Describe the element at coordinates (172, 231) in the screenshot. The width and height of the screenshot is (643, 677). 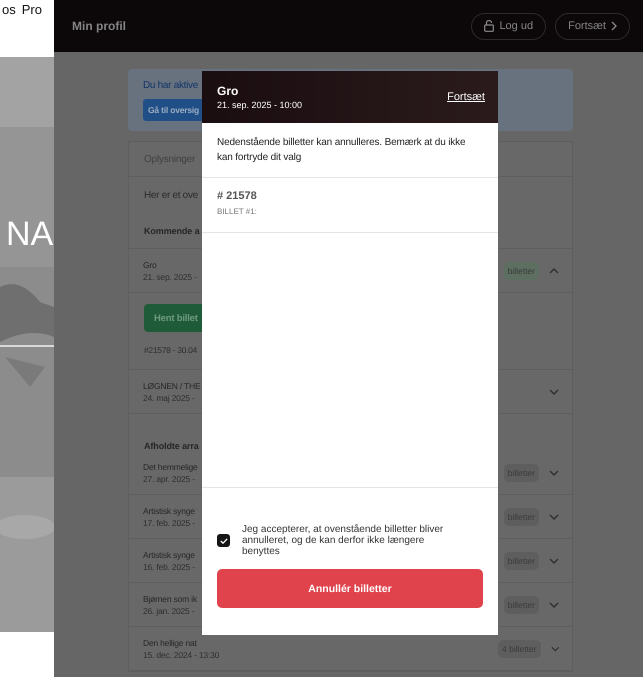
I see `section-heading: Kommende a` at that location.